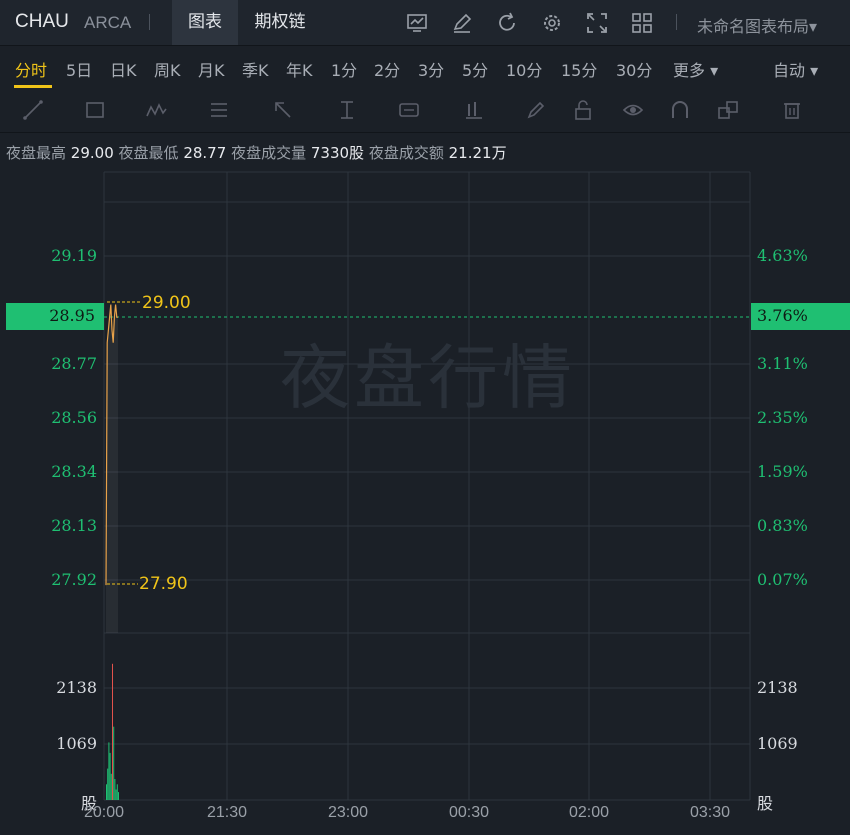 This screenshot has width=850, height=835. What do you see at coordinates (166, 303) in the screenshot?
I see `high-marker-label: 29.00` at bounding box center [166, 303].